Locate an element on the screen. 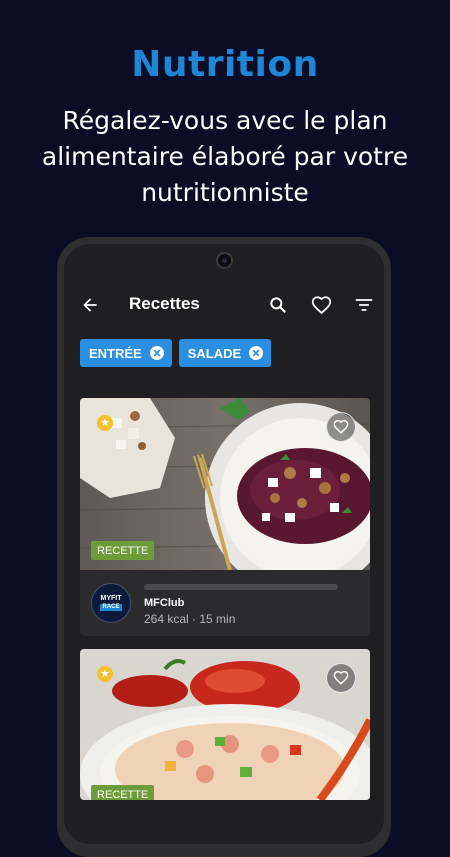  filter-chips: ENTRÉE SALADE is located at coordinates (176, 353).